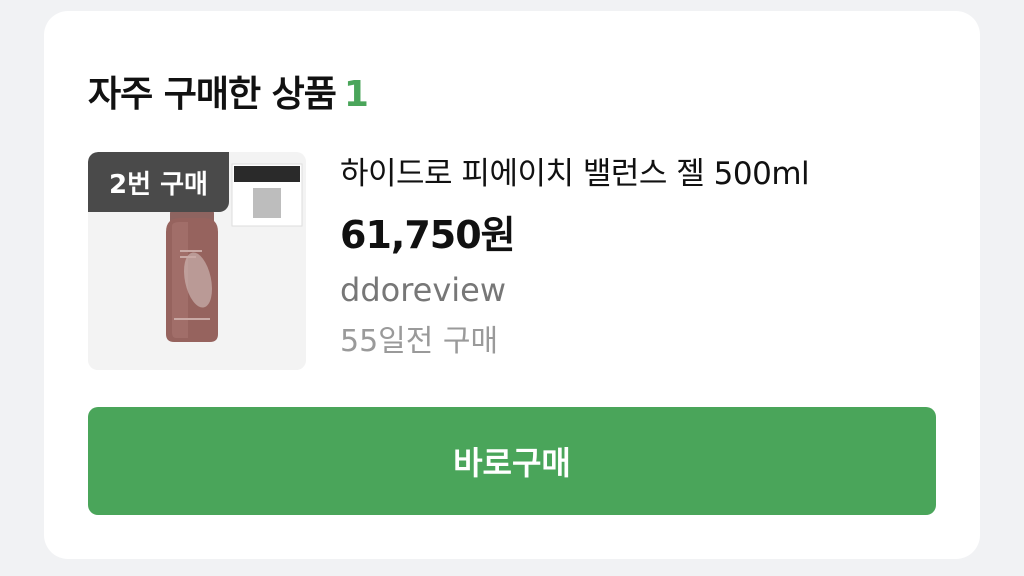 The height and width of the screenshot is (576, 1024). I want to click on purchase-count-badge: 2번 구매, so click(158, 182).